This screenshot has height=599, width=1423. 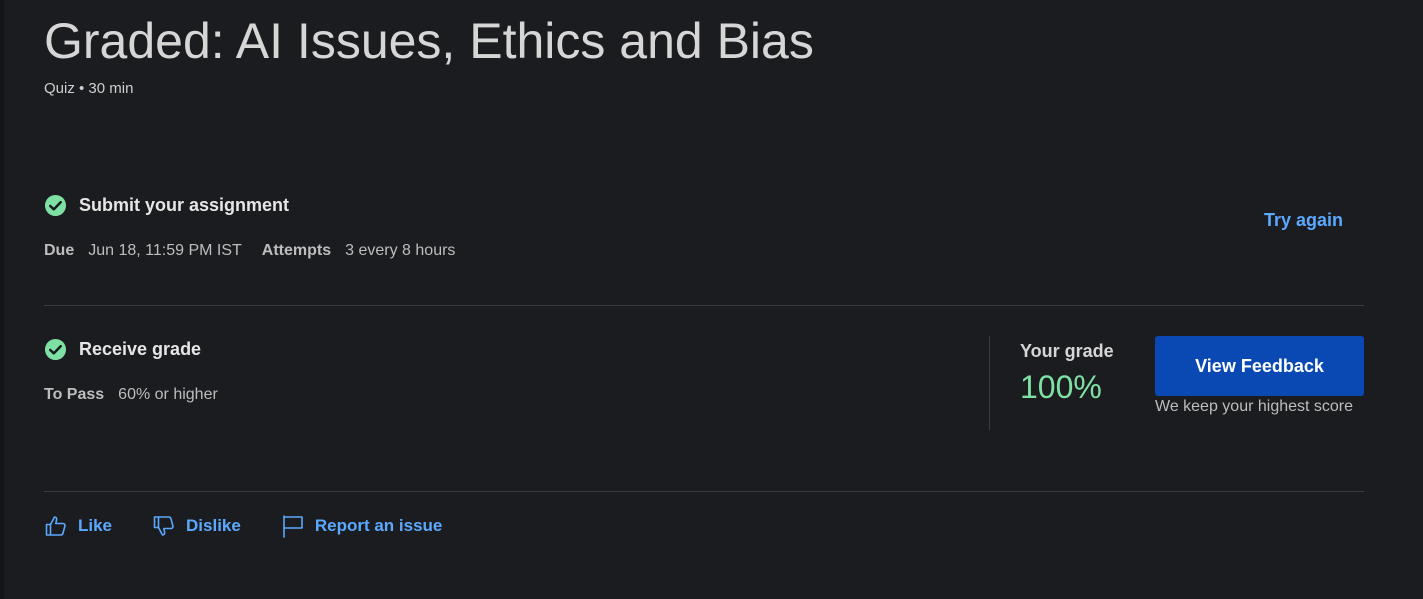 What do you see at coordinates (1067, 351) in the screenshot?
I see `your-grade-label: Your grade` at bounding box center [1067, 351].